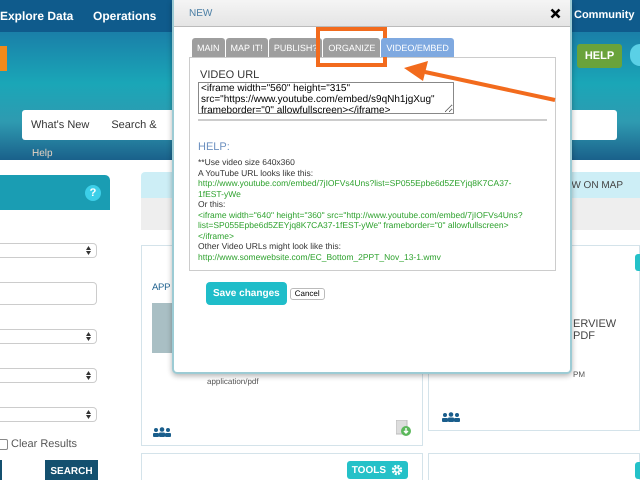 This screenshot has height=480, width=640. I want to click on nav-link: Community, so click(604, 15).